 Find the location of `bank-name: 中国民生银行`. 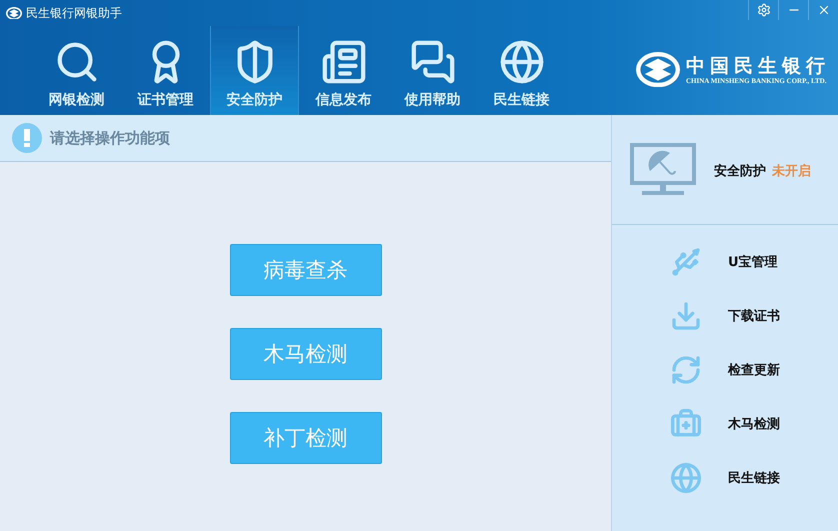

bank-name: 中国民生银行 is located at coordinates (758, 65).